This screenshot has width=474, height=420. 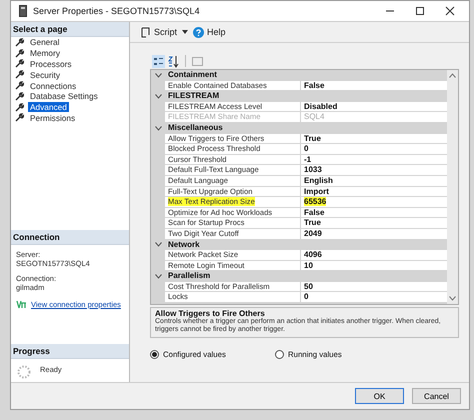 I want to click on categorized-icon, so click(x=158, y=61).